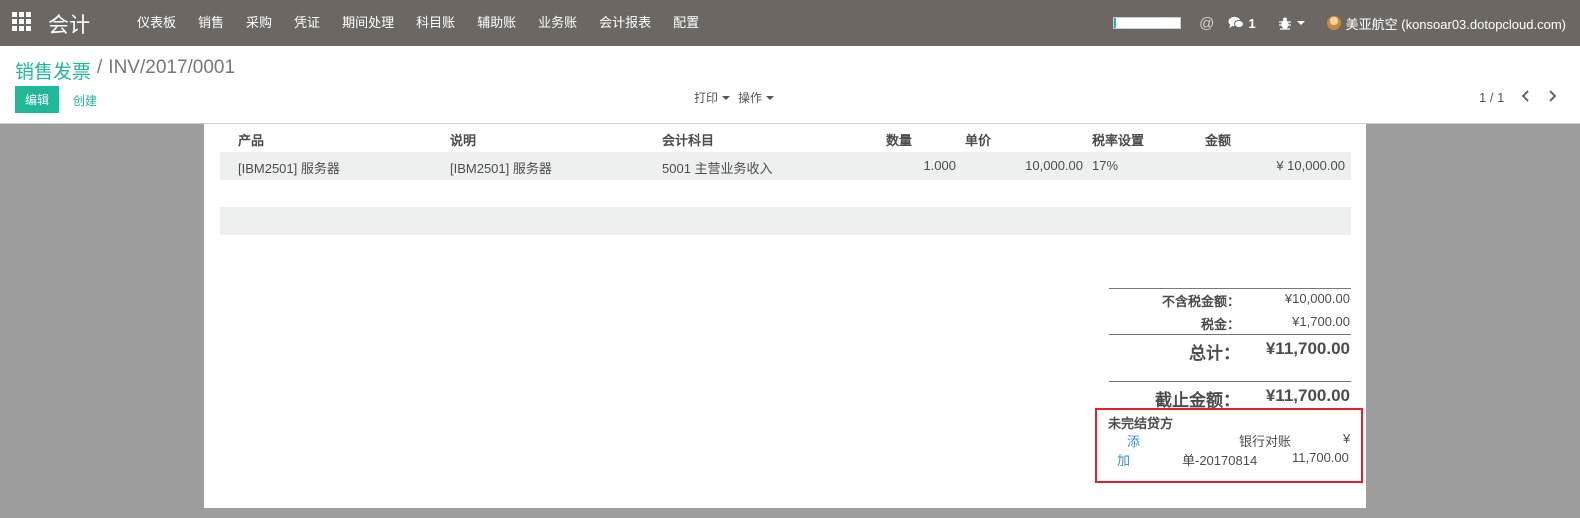  Describe the element at coordinates (717, 168) in the screenshot. I see `cell-account: 5001 主营业务收入` at that location.